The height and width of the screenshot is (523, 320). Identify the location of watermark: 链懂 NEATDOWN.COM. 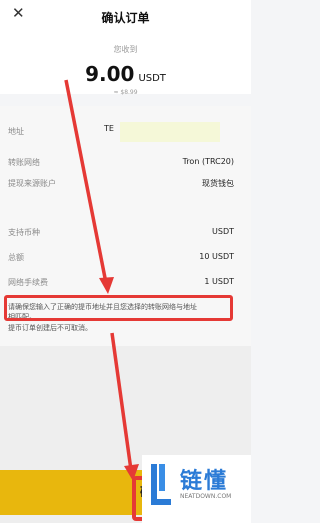
(196, 489).